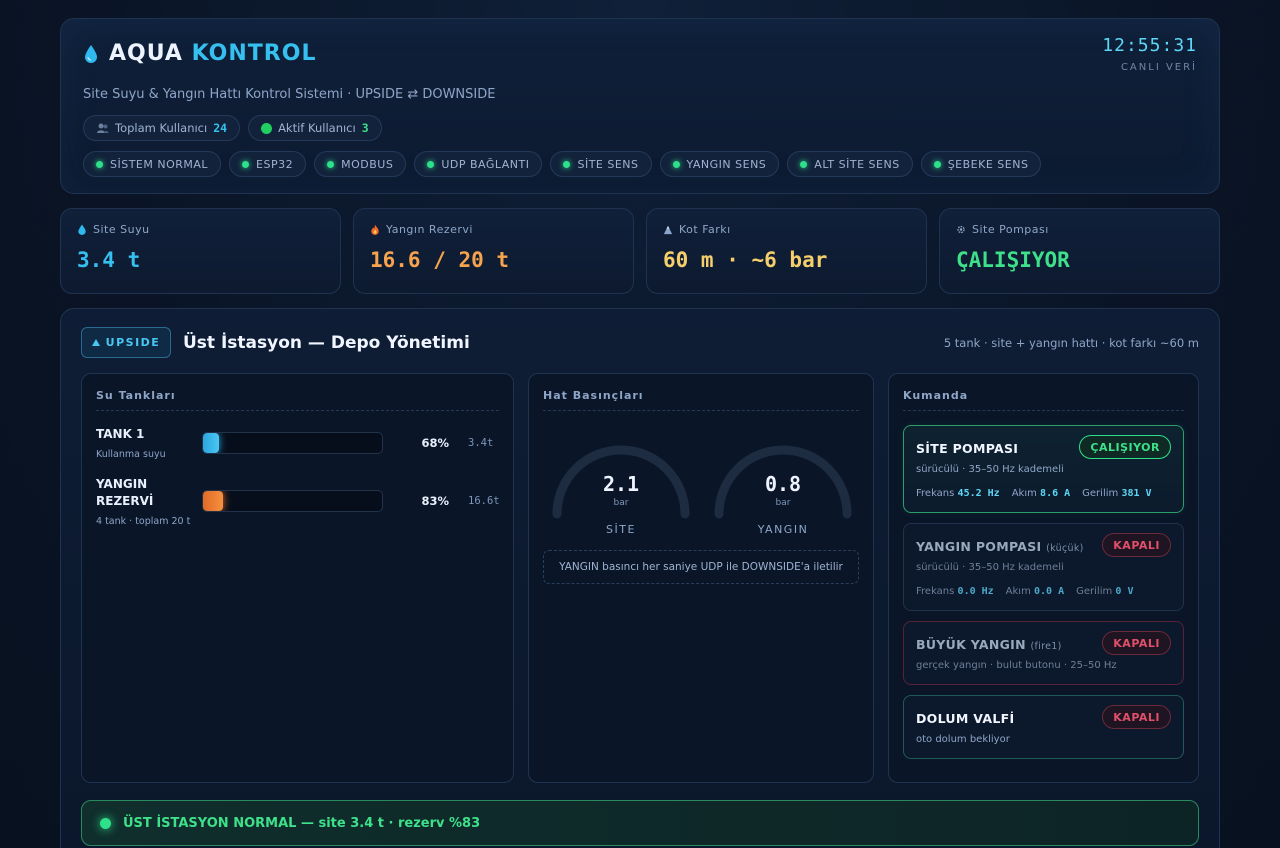  Describe the element at coordinates (1013, 260) in the screenshot. I see `stat-value: ÇALIŞIYOR` at that location.